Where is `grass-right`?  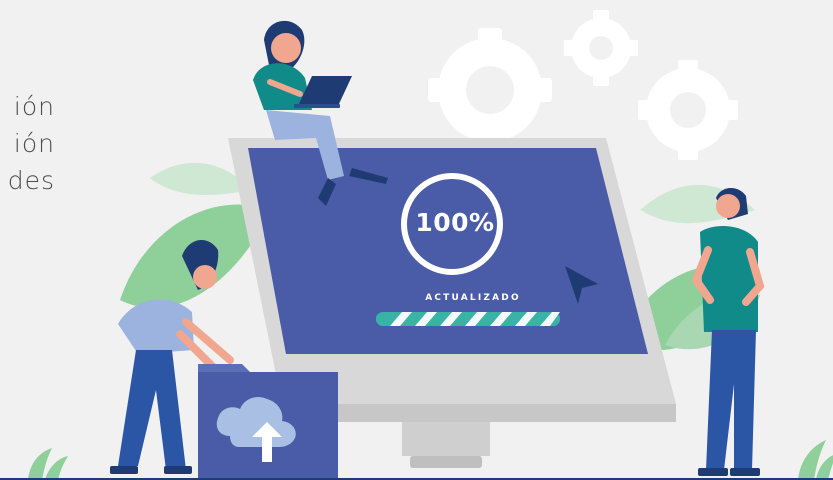
grass-right is located at coordinates (815, 460).